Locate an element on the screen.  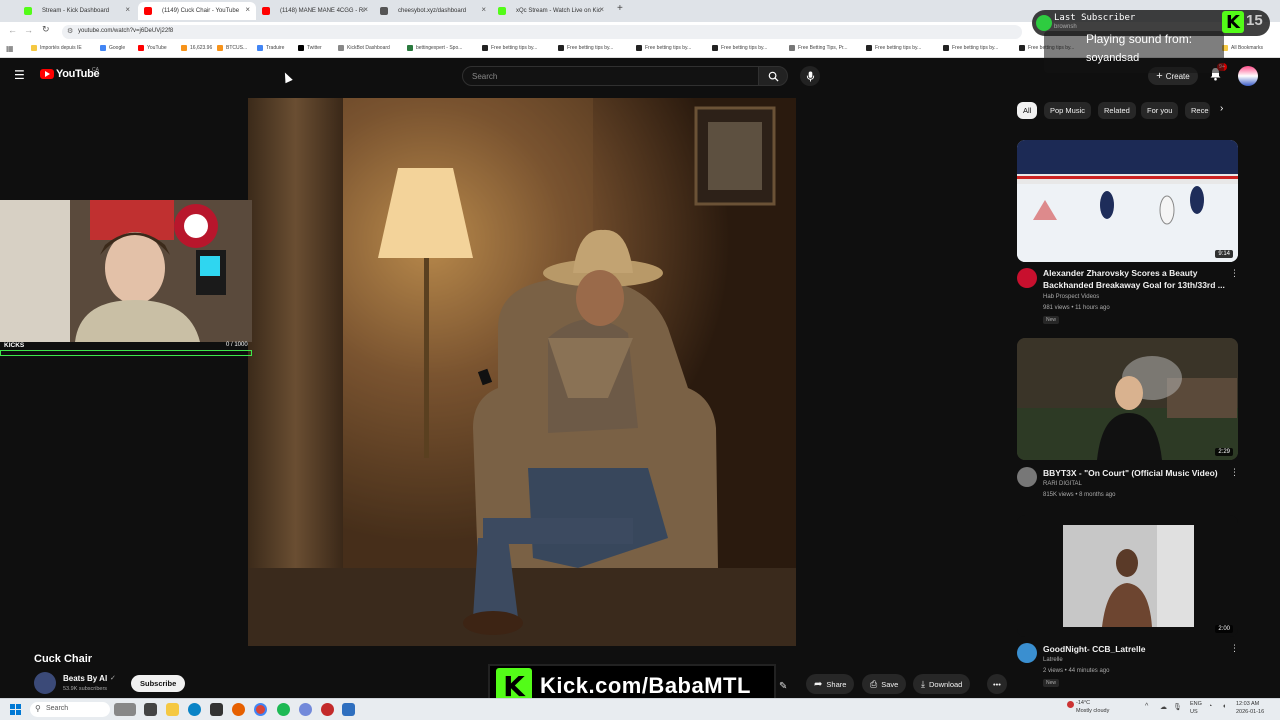
chevron-right-icon: › is located at coordinates (1221, 108).